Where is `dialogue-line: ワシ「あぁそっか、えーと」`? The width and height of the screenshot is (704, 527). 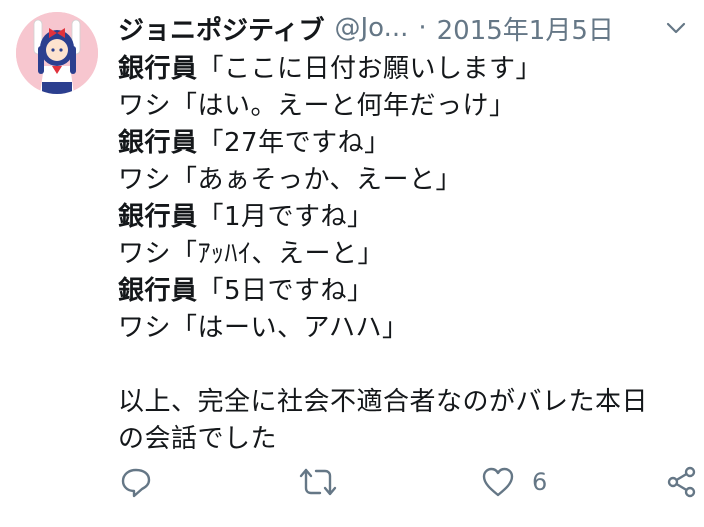
dialogue-line: ワシ「あぁそっか、えーと」 is located at coordinates (403, 180).